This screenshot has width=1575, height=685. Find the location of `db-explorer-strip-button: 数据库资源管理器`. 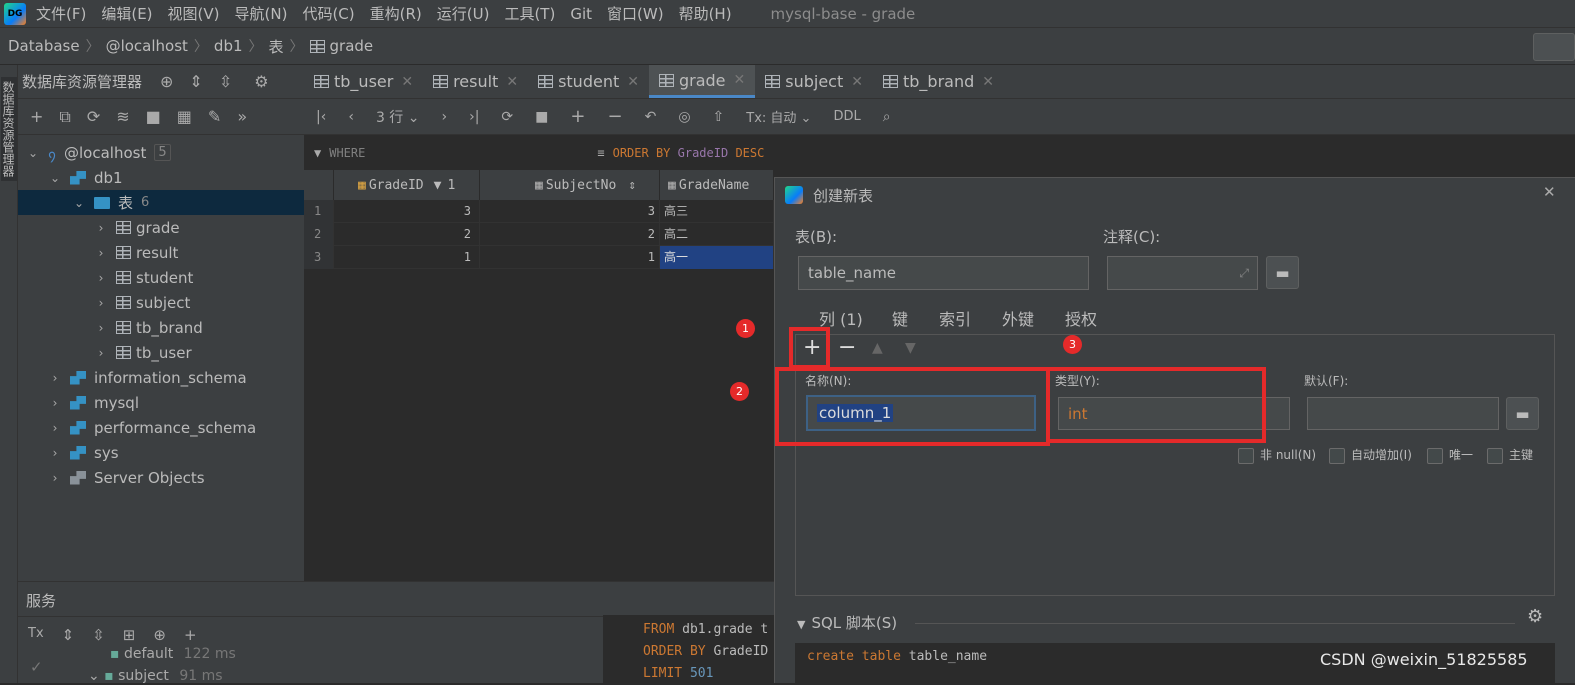

db-explorer-strip-button: 数据库资源管理器 is located at coordinates (9, 129).